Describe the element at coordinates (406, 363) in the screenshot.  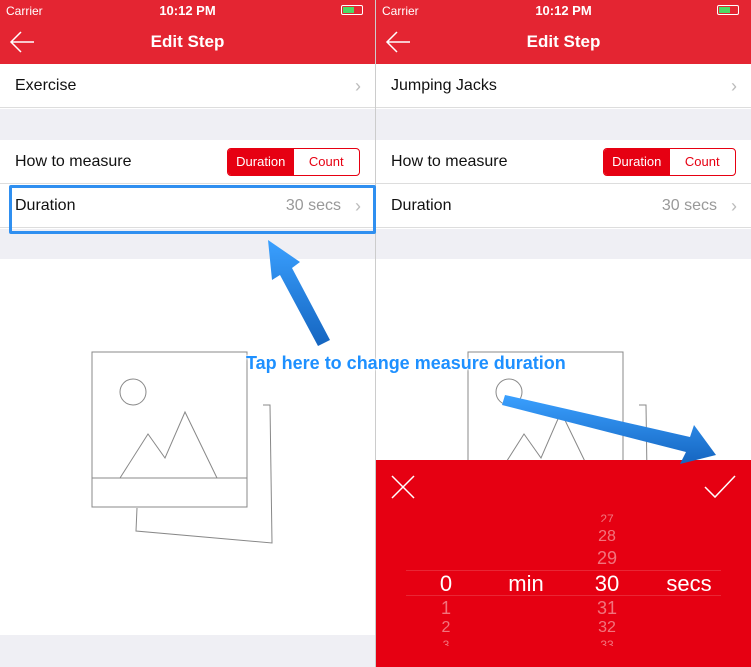
I see `annotation-callout: Tap here to change measure duration` at that location.